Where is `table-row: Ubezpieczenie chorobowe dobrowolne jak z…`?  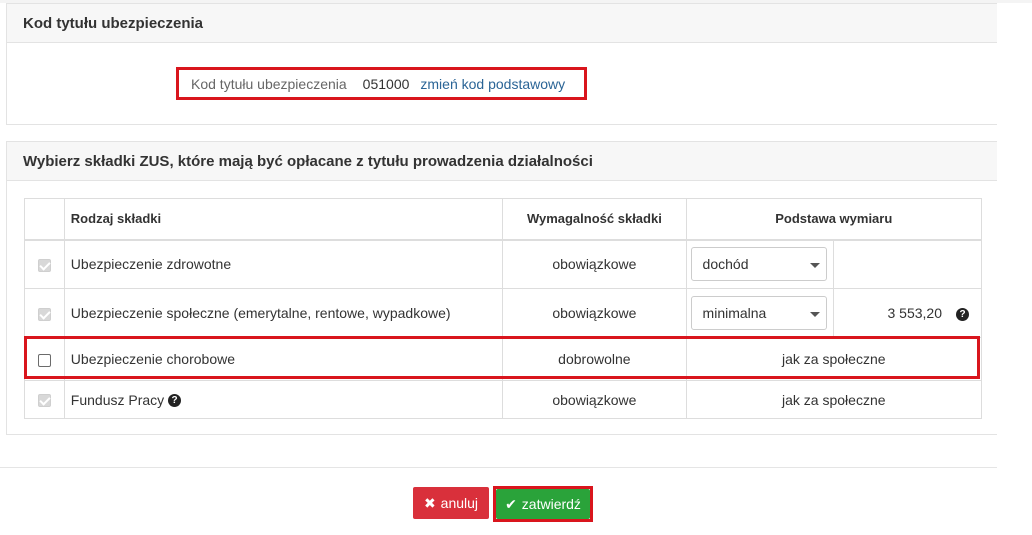
table-row: Ubezpieczenie chorobowe dobrowolne jak z… is located at coordinates (503, 359).